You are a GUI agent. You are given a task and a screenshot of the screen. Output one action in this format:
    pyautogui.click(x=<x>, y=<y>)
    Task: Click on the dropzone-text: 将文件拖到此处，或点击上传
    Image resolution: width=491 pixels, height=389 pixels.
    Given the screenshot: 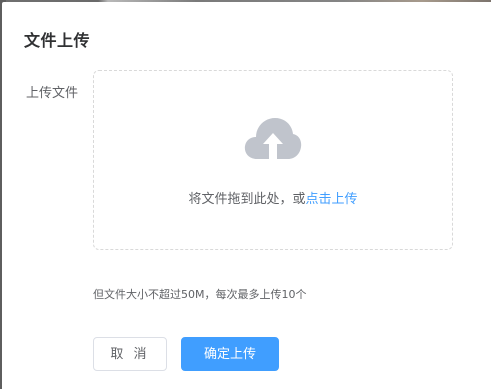 What is the action you would take?
    pyautogui.click(x=273, y=197)
    